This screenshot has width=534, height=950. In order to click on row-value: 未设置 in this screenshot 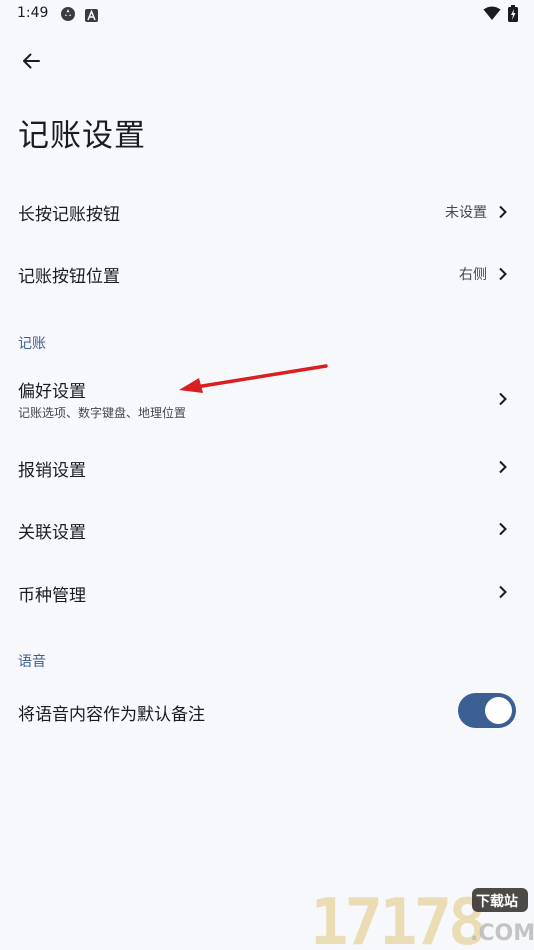, I will do `click(466, 213)`.